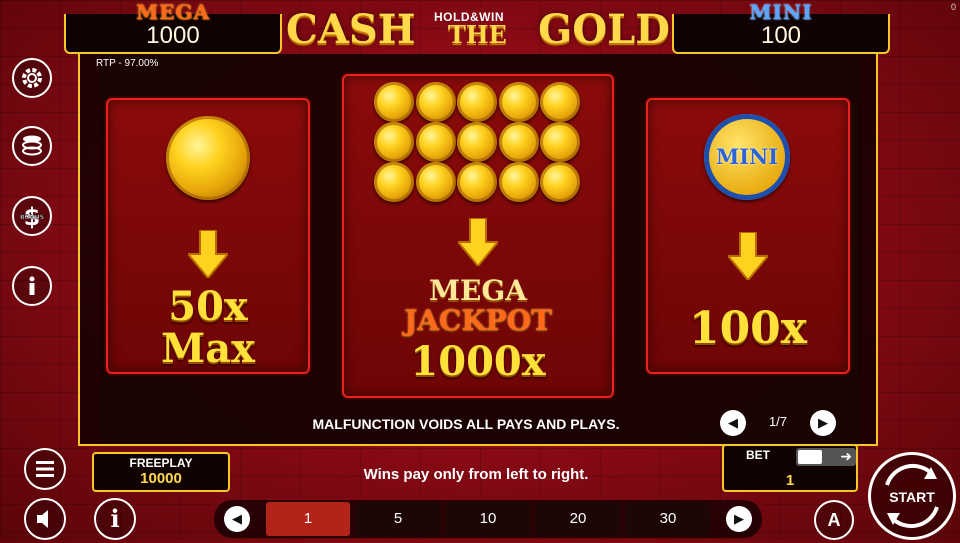  What do you see at coordinates (351, 29) in the screenshot?
I see `logo-cash: CASH` at bounding box center [351, 29].